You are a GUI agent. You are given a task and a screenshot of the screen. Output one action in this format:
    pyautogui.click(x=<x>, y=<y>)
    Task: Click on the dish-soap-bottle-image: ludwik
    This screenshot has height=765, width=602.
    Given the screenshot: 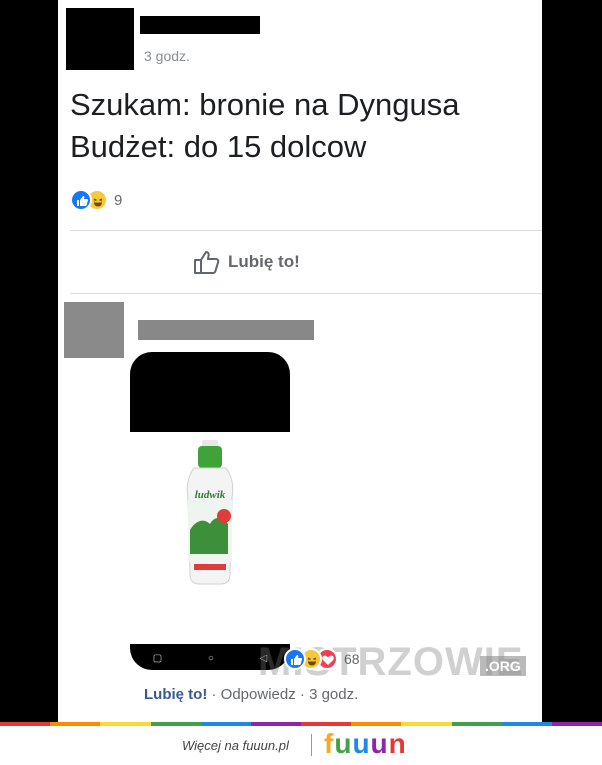 What is the action you would take?
    pyautogui.click(x=210, y=512)
    